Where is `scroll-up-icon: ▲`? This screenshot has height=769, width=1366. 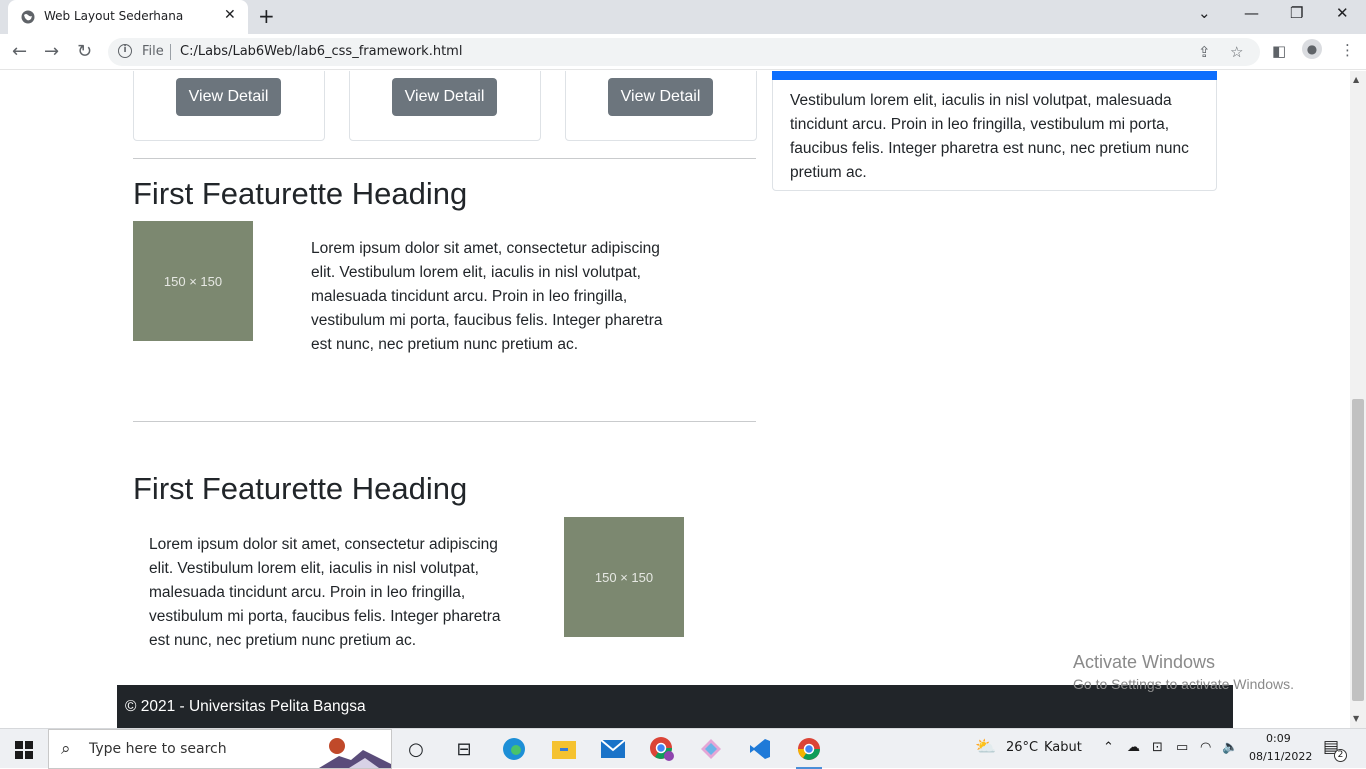
scroll-up-icon: ▲ is located at coordinates (1356, 79).